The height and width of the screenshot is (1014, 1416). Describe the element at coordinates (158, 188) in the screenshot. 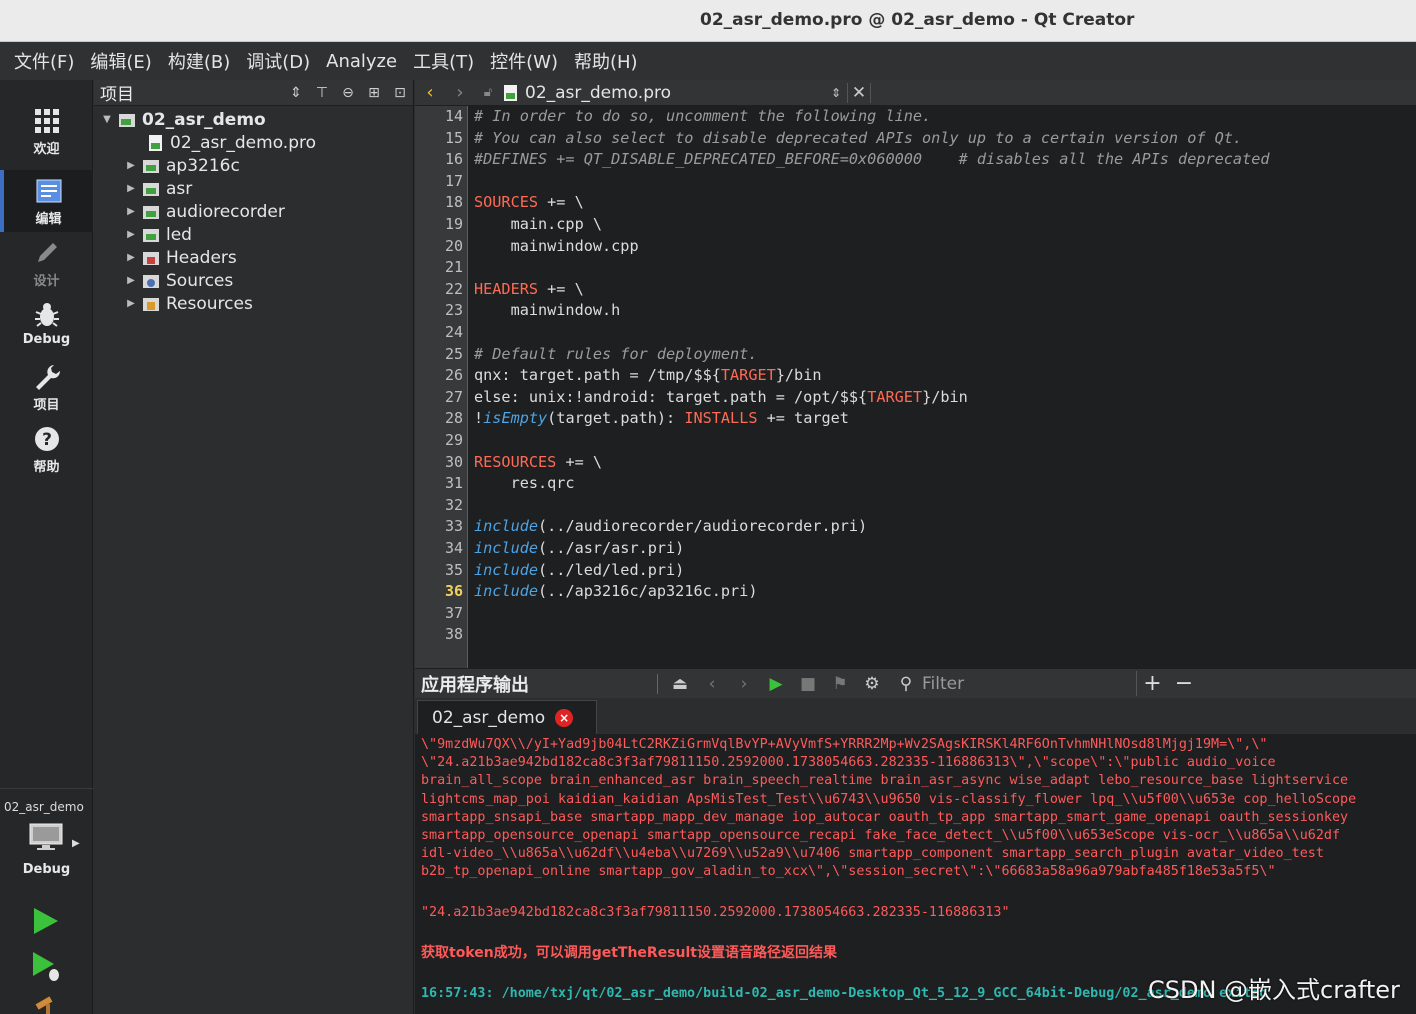

I see `tree-item-asr: ▶ asr` at that location.